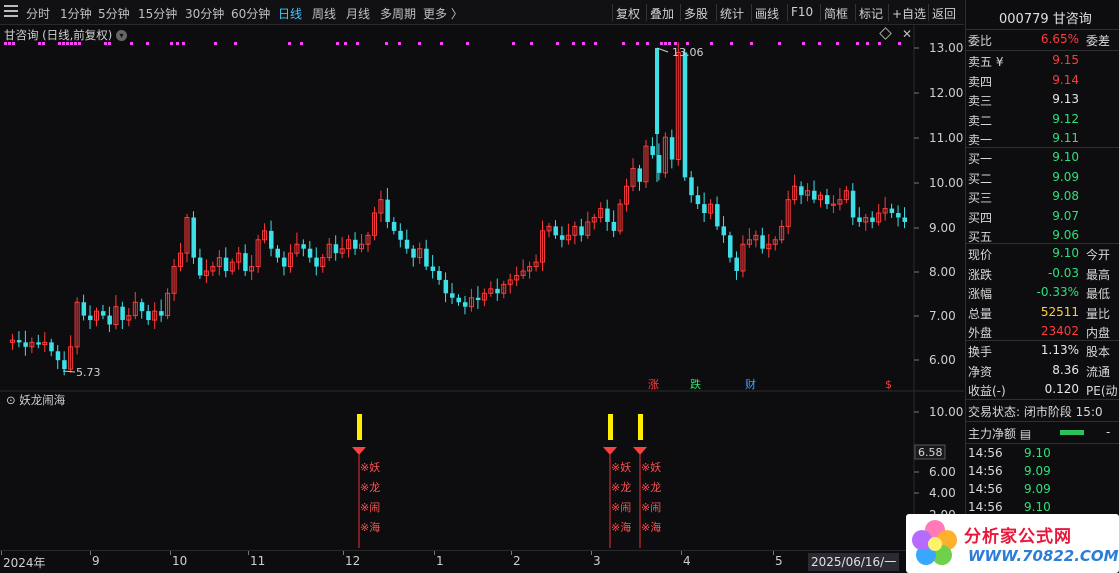 This screenshot has width=1119, height=573. What do you see at coordinates (24, 563) in the screenshot?
I see `x-label-0: 2024年` at bounding box center [24, 563].